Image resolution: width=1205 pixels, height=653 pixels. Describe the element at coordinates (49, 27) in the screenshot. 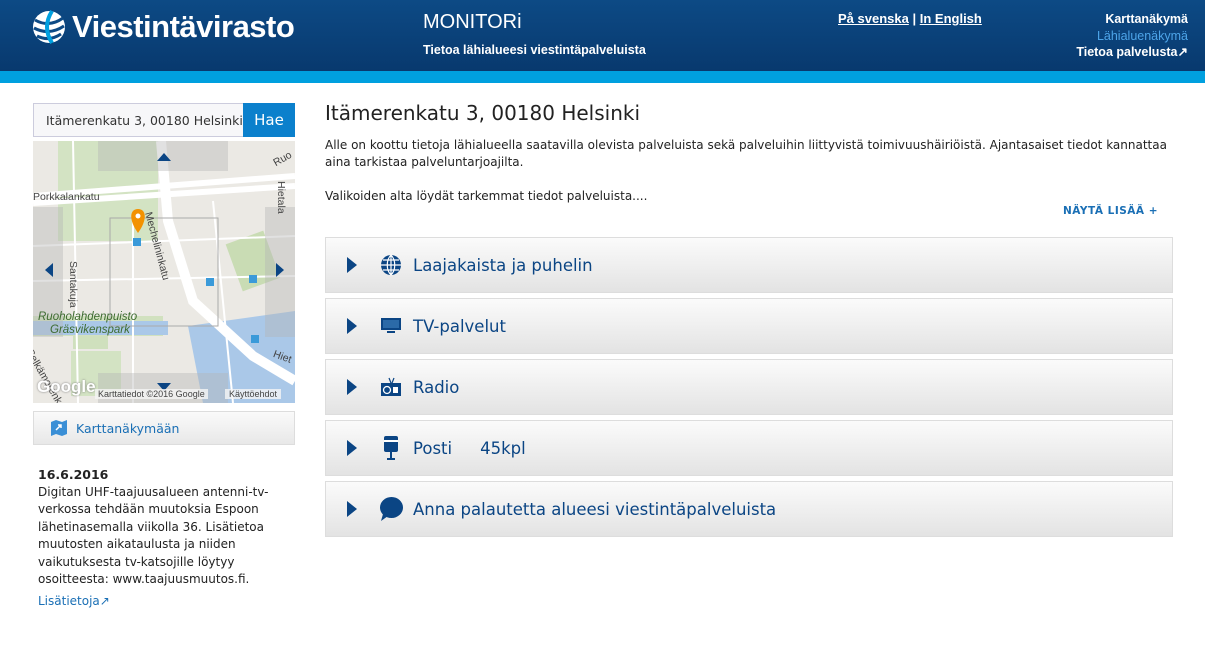

I see `globe-logo-icon` at that location.